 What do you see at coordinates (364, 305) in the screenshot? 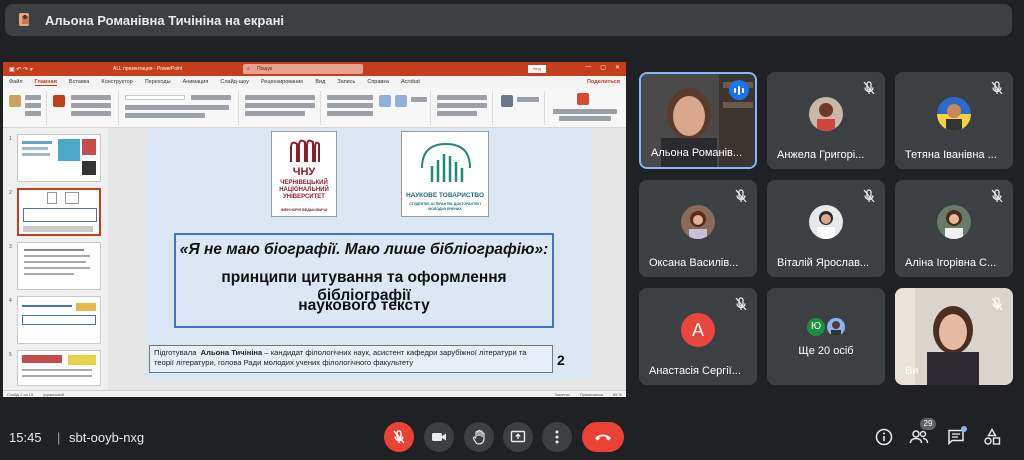
I see `slide-title-line3: наукового тексту` at bounding box center [364, 305].